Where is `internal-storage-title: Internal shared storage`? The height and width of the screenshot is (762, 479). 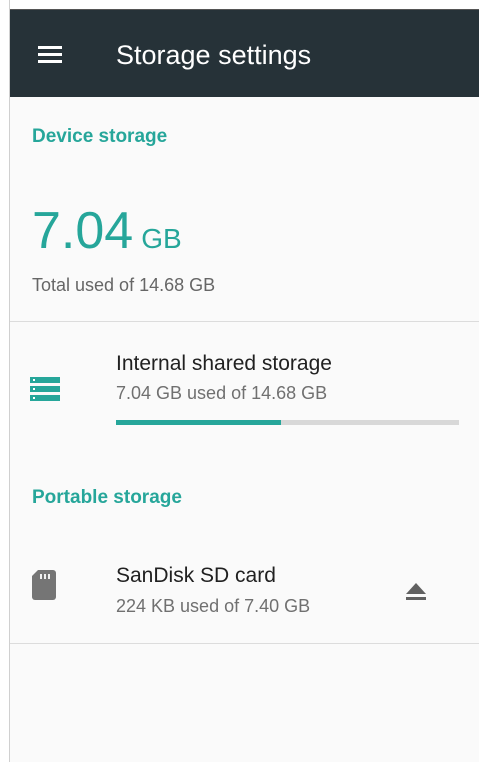
internal-storage-title: Internal shared storage is located at coordinates (224, 363).